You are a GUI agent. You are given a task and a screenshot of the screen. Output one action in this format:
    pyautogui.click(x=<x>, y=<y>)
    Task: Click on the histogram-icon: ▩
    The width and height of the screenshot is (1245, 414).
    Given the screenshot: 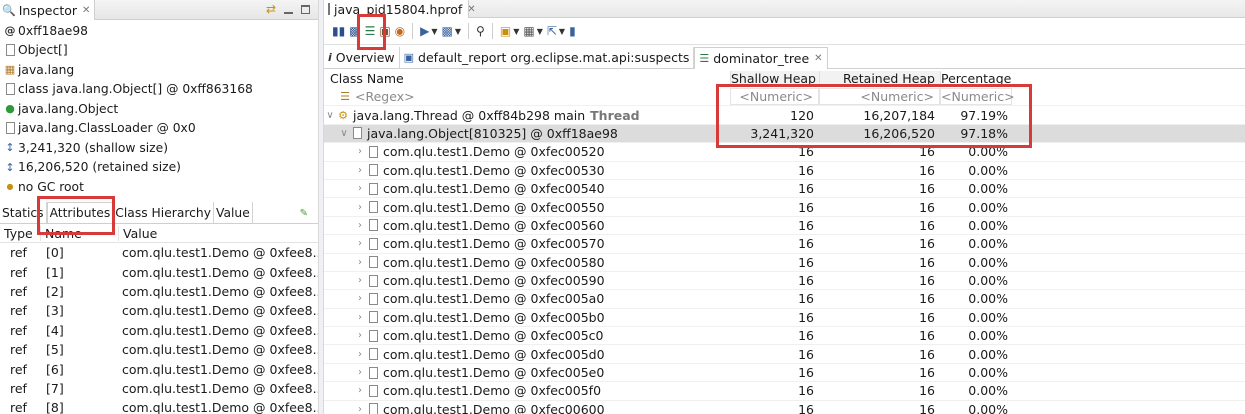 What is the action you would take?
    pyautogui.click(x=354, y=31)
    